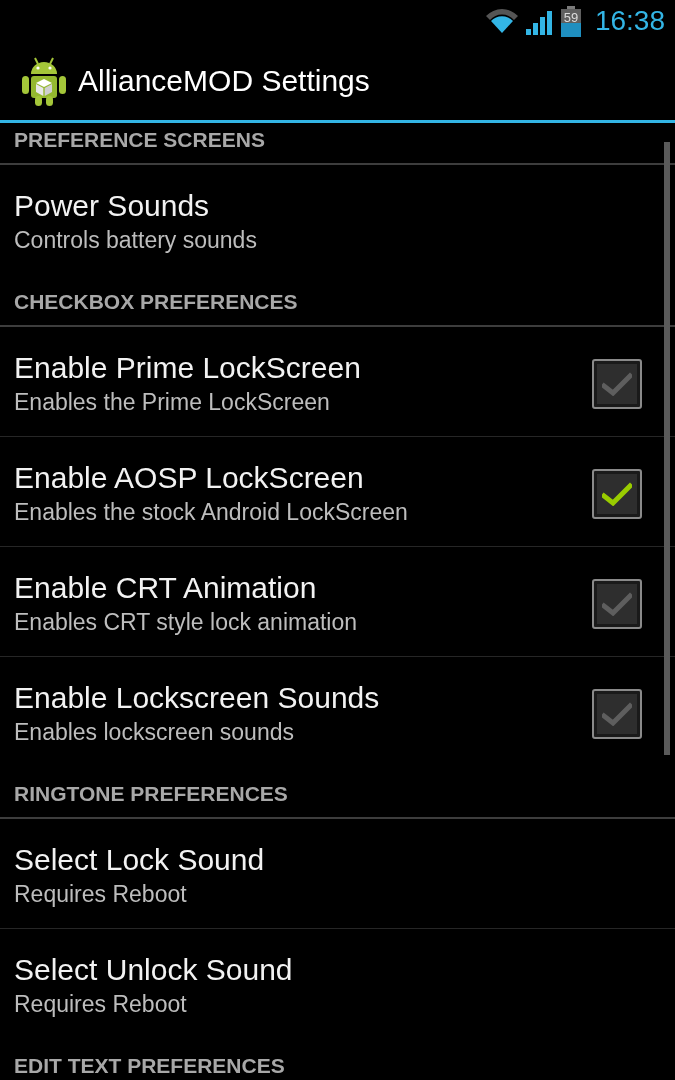 Image resolution: width=675 pixels, height=1080 pixels. Describe the element at coordinates (328, 859) in the screenshot. I see `preference-title: Select Lock Sound` at that location.